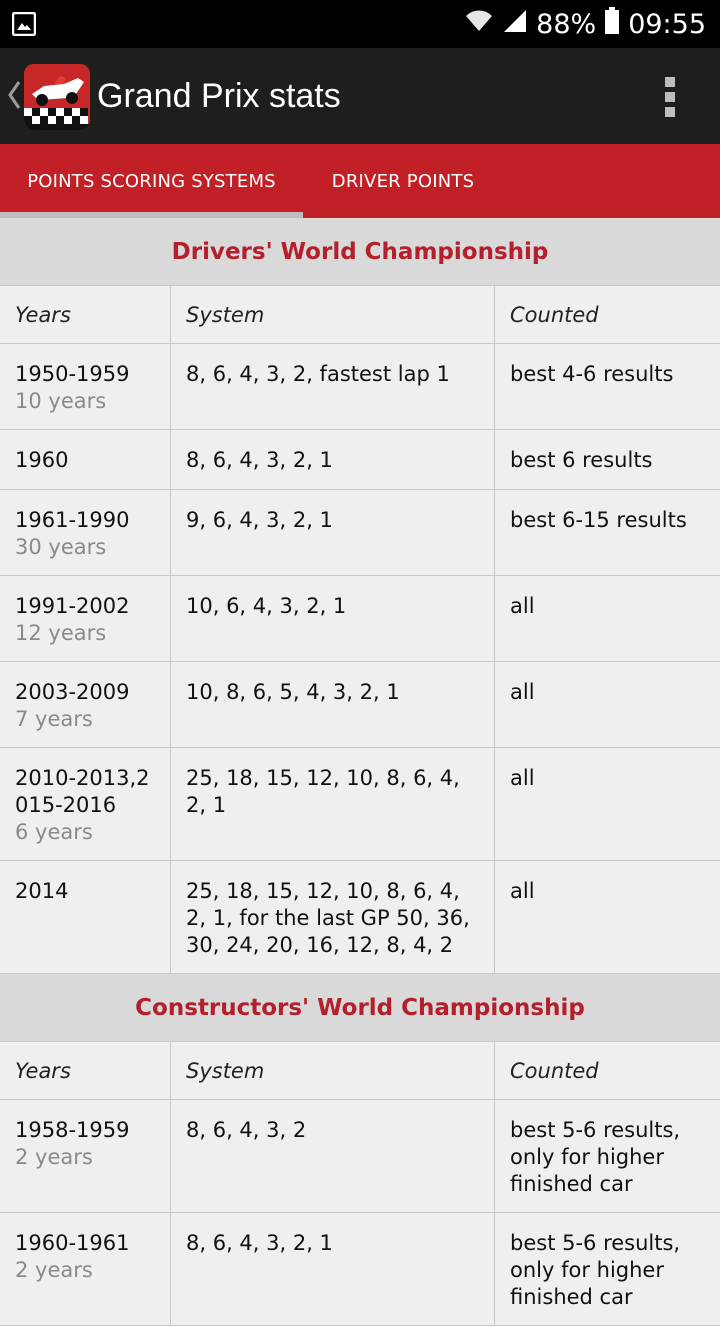  What do you see at coordinates (360, 1008) in the screenshot?
I see `section-title-constructors: Constructors' World Championship` at bounding box center [360, 1008].